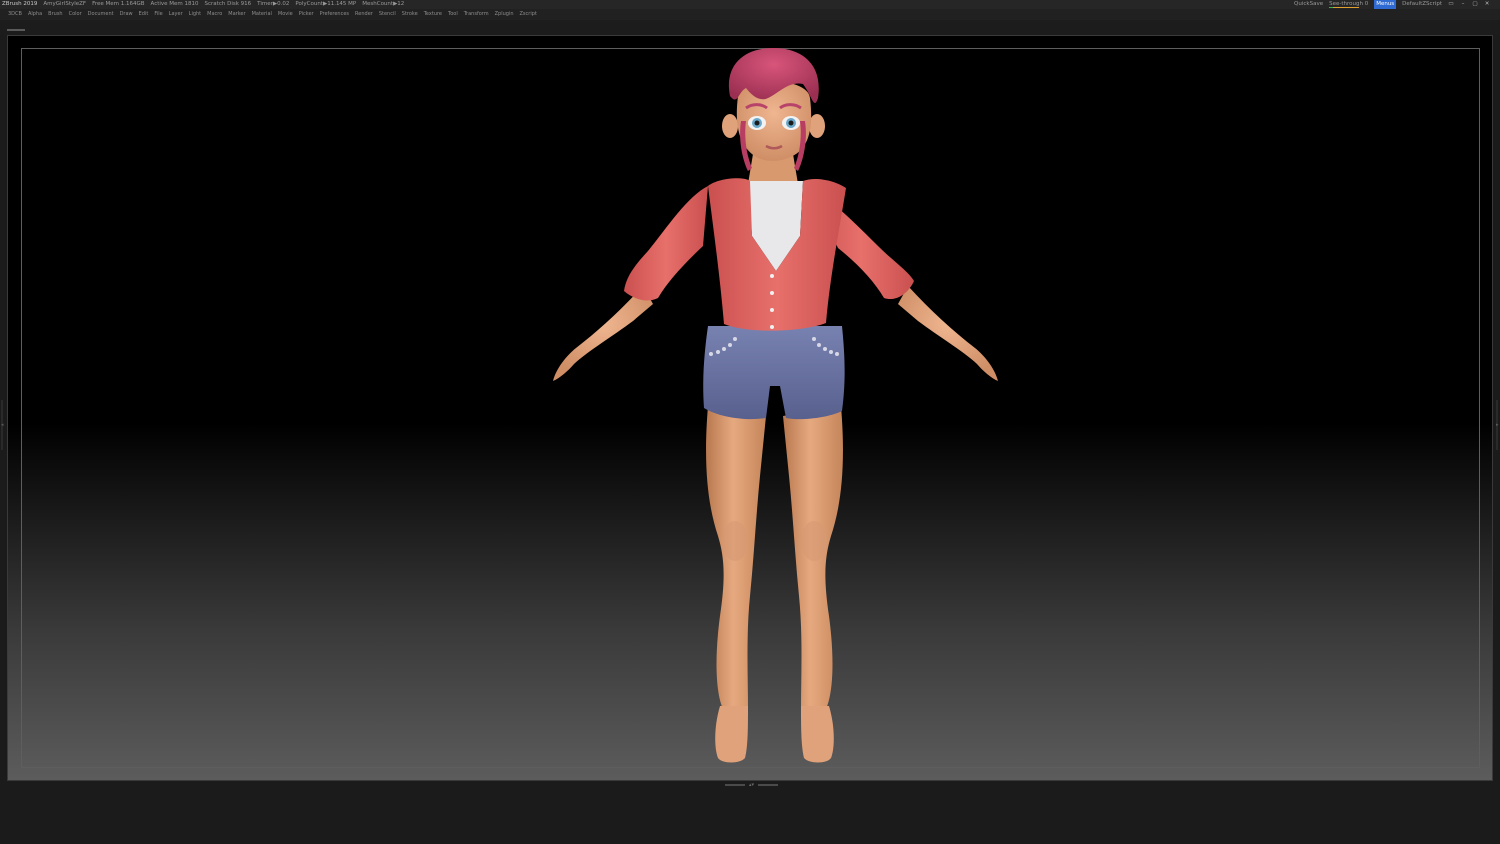 Image resolution: width=1500 pixels, height=844 pixels. Describe the element at coordinates (504, 14) in the screenshot. I see `menu-zplugin: Zplugin` at that location.